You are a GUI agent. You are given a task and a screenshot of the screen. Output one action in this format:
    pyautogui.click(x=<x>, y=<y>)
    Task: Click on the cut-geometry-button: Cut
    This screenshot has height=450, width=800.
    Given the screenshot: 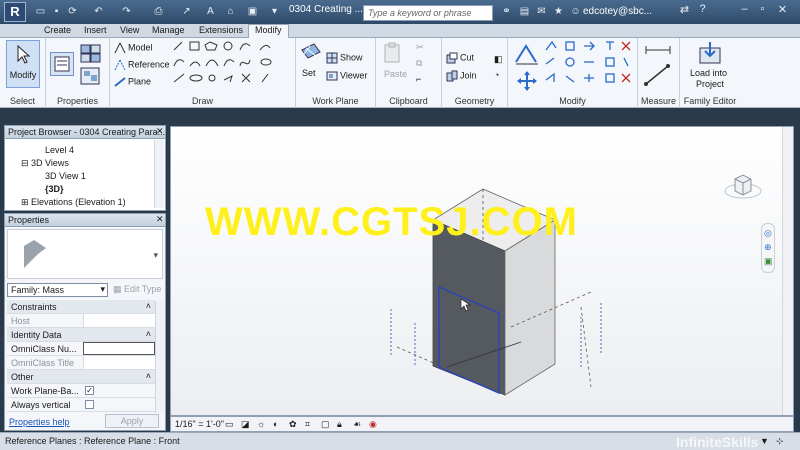 What is the action you would take?
    pyautogui.click(x=460, y=58)
    